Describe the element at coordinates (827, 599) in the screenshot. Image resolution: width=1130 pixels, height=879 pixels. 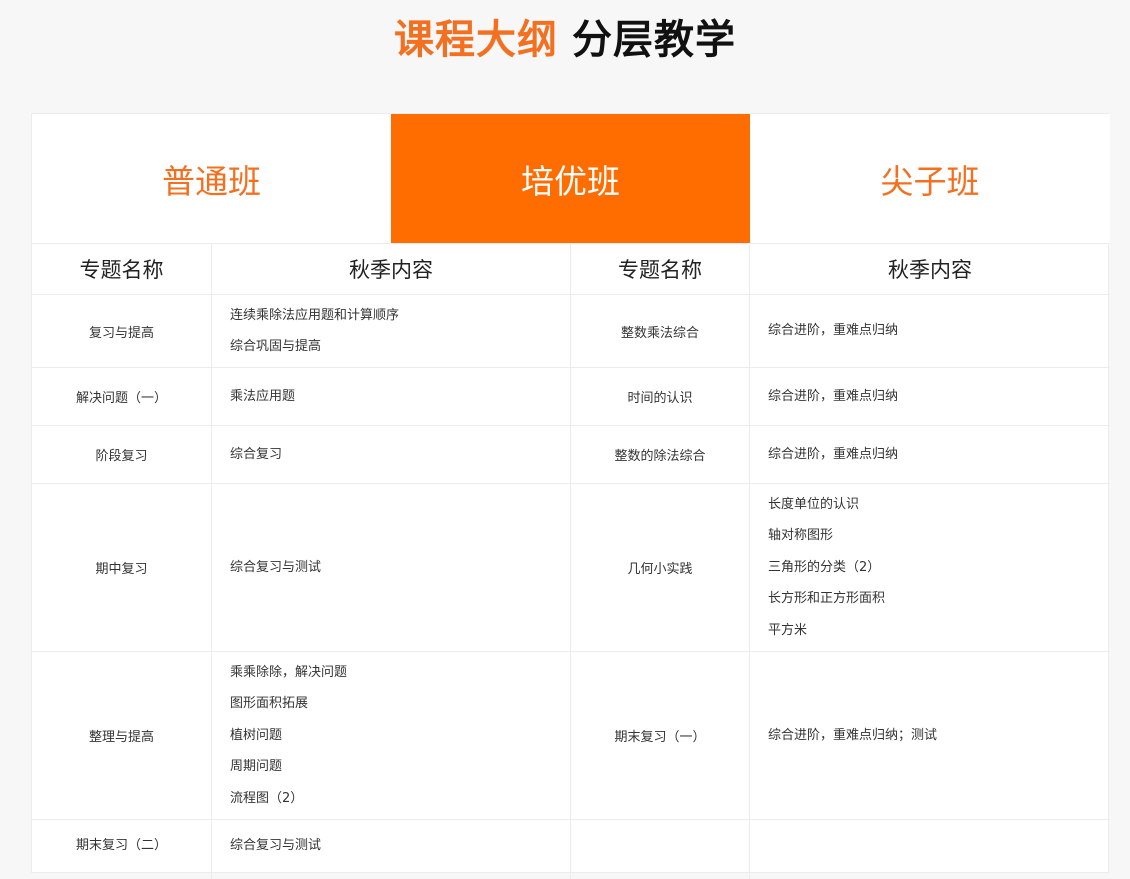
I see `content-line: 长方形和正方形面积` at that location.